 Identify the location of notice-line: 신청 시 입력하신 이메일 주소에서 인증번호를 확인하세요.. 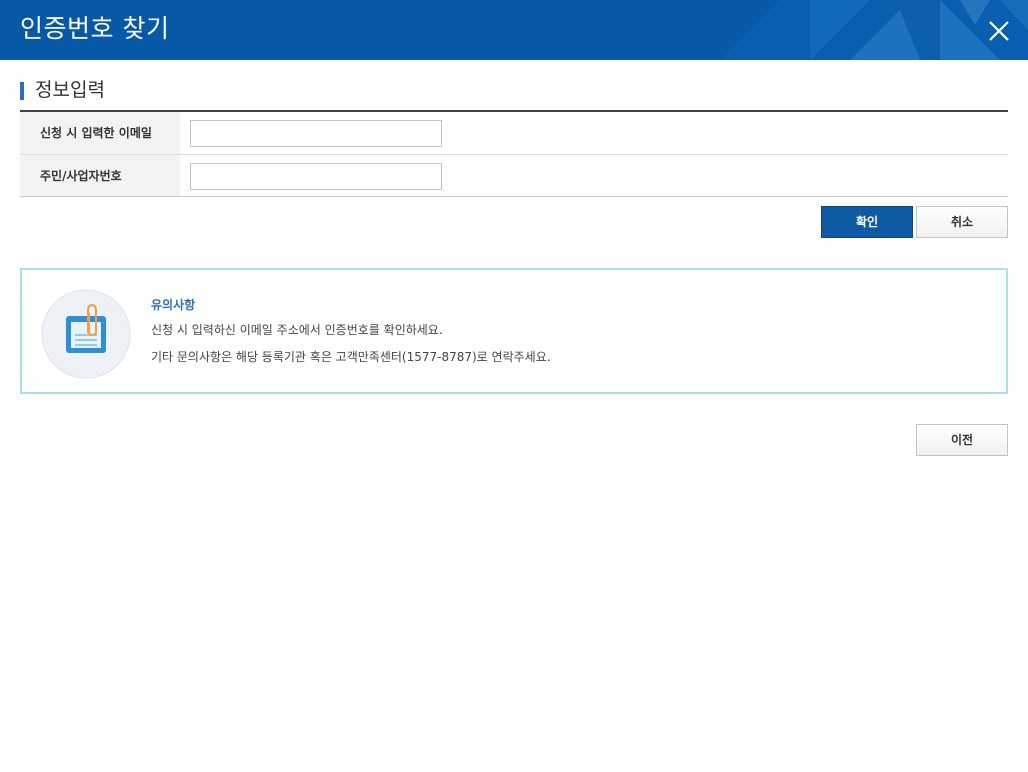
(297, 330).